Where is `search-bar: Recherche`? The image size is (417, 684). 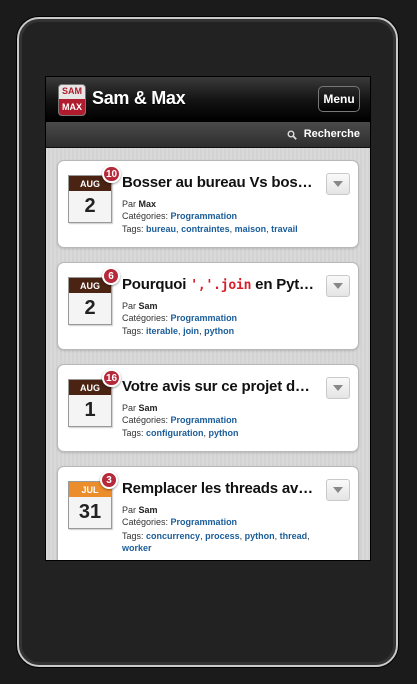 search-bar: Recherche is located at coordinates (208, 135).